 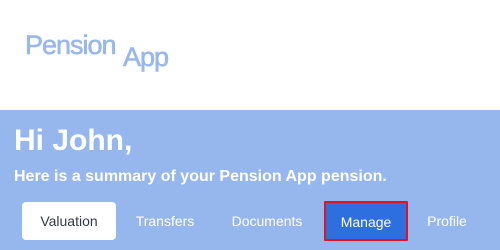 I want to click on tab-profile: Profile, so click(x=447, y=221).